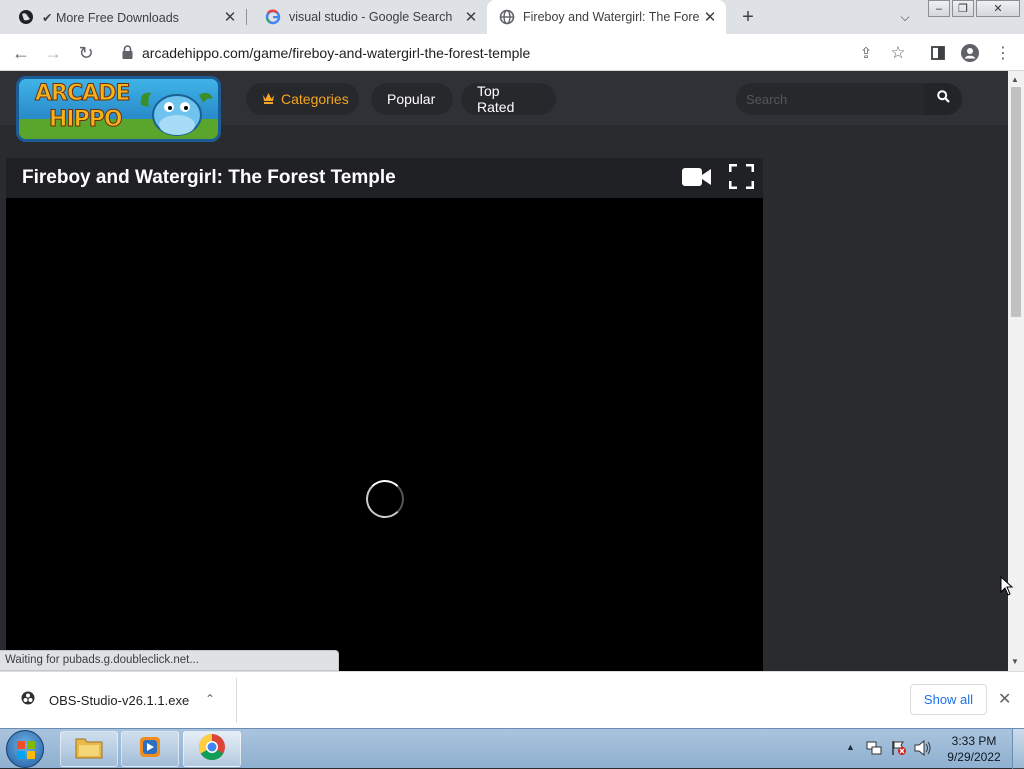 The height and width of the screenshot is (769, 1024). I want to click on crown-icon, so click(268, 99).